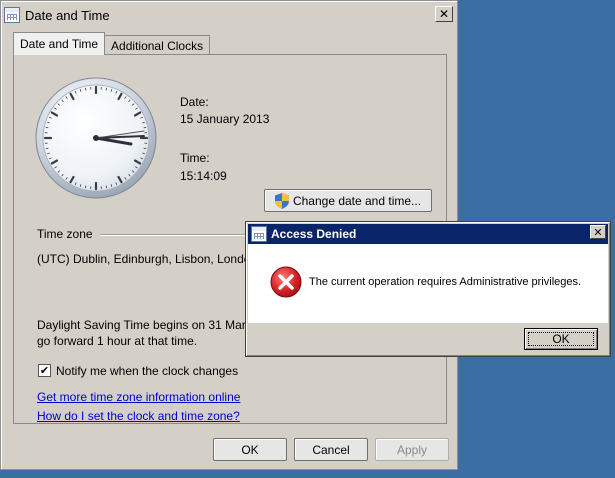  Describe the element at coordinates (65, 234) in the screenshot. I see `time-zone-heading: Time zone` at that location.